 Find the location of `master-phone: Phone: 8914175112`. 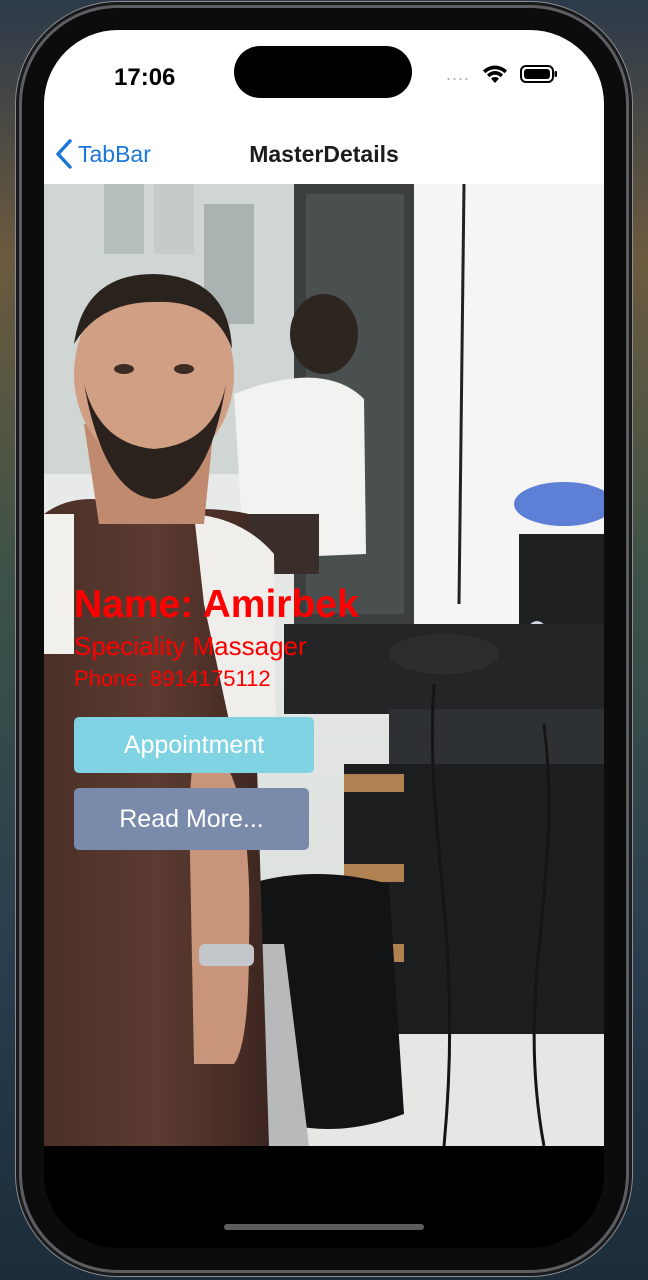

master-phone: Phone: 8914175112 is located at coordinates (172, 678).